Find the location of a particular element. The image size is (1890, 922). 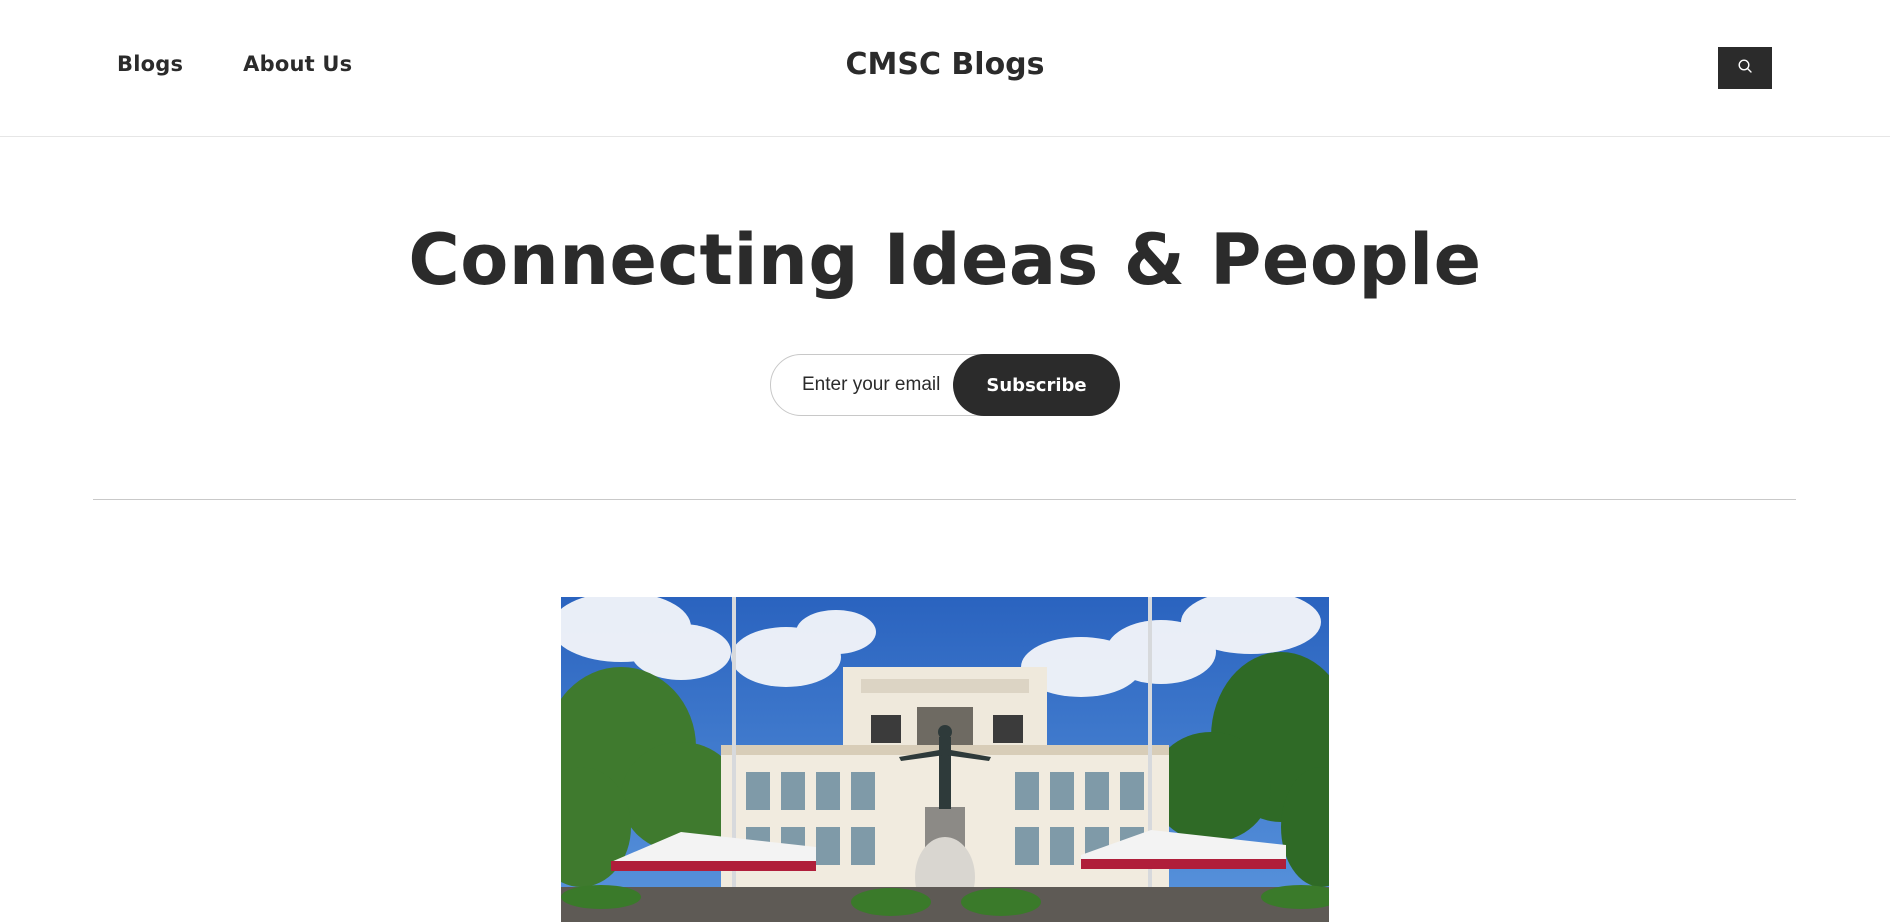

subscribe-button: Subscribe is located at coordinates (1036, 385).